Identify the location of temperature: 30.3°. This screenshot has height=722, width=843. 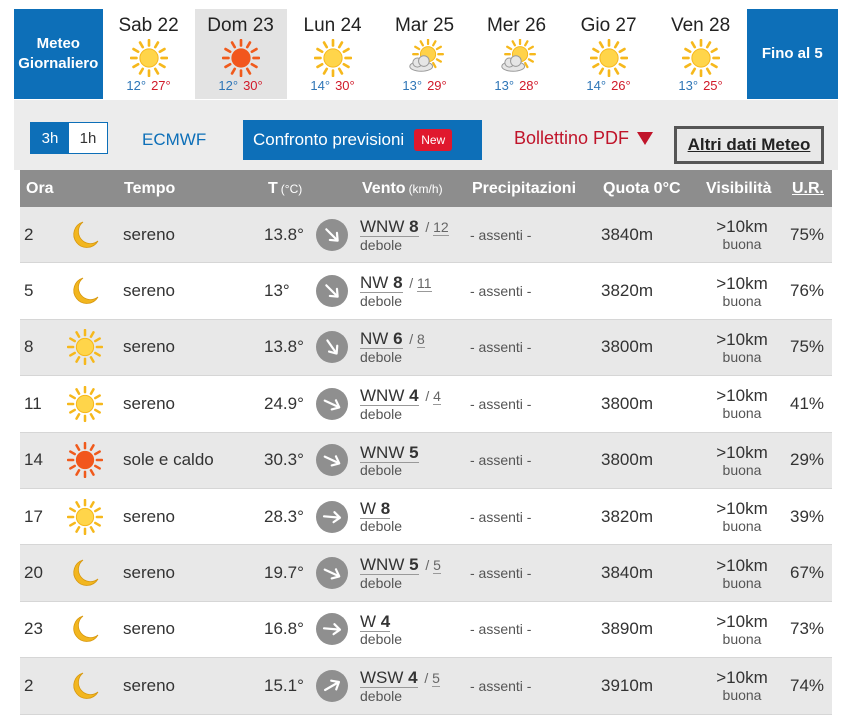
(284, 460).